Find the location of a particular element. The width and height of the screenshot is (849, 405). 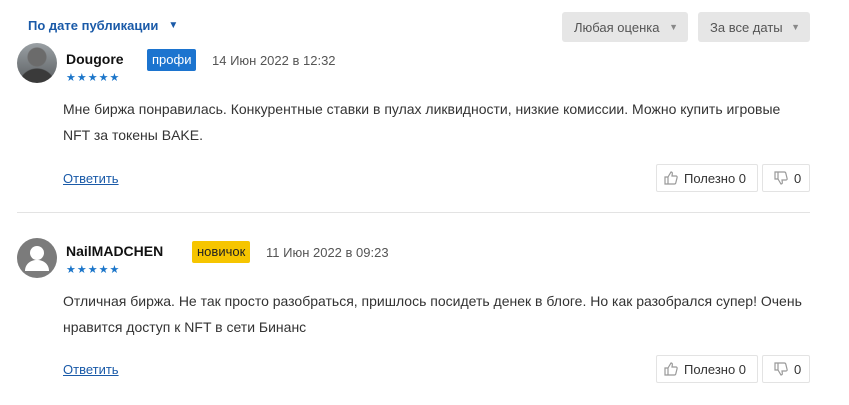

date-filter-select: За все даты ▼ is located at coordinates (754, 27).